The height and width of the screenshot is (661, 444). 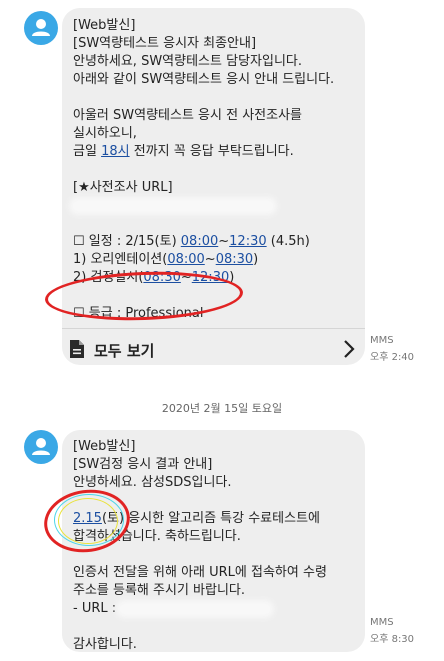 What do you see at coordinates (204, 79) in the screenshot?
I see `message-text: 아래와 같이 SW역량테스트 응시 안내 드립니다.` at bounding box center [204, 79].